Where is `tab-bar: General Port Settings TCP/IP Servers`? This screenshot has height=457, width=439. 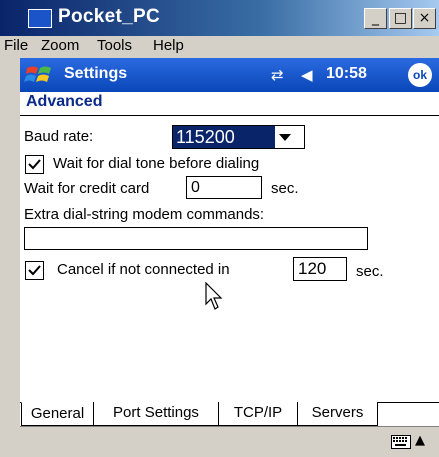 tab-bar: General Port Settings TCP/IP Servers is located at coordinates (229, 414).